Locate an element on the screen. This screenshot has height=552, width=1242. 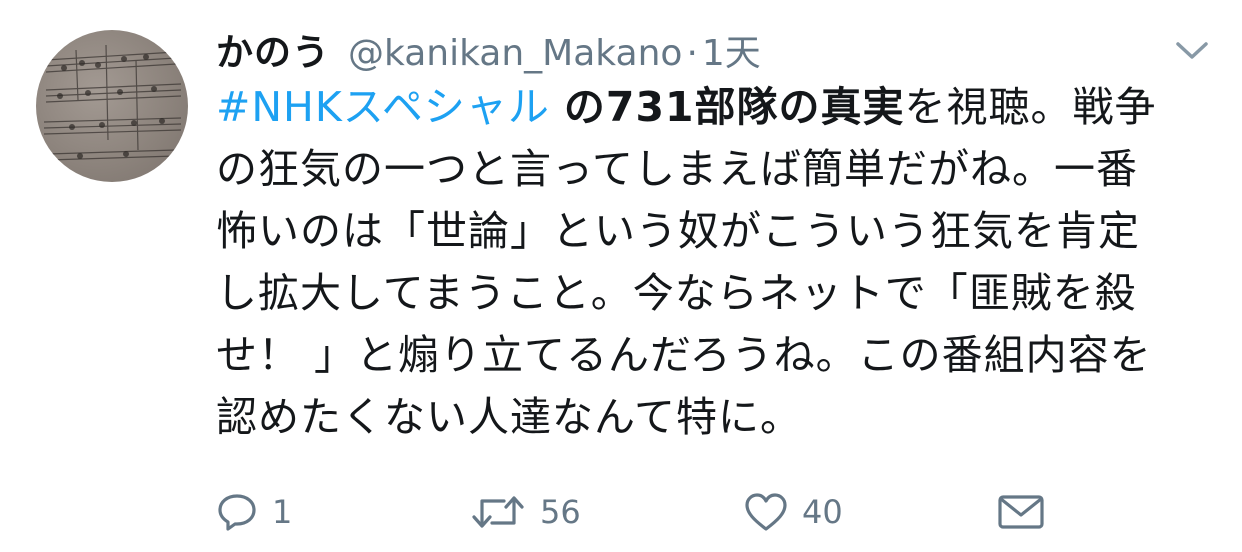
retweet-icon is located at coordinates (498, 512).